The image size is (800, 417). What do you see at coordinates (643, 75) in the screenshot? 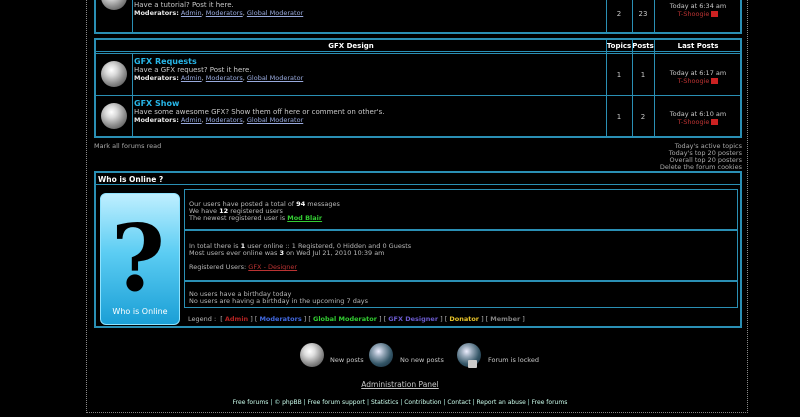
I see `posts-count: 1` at bounding box center [643, 75].